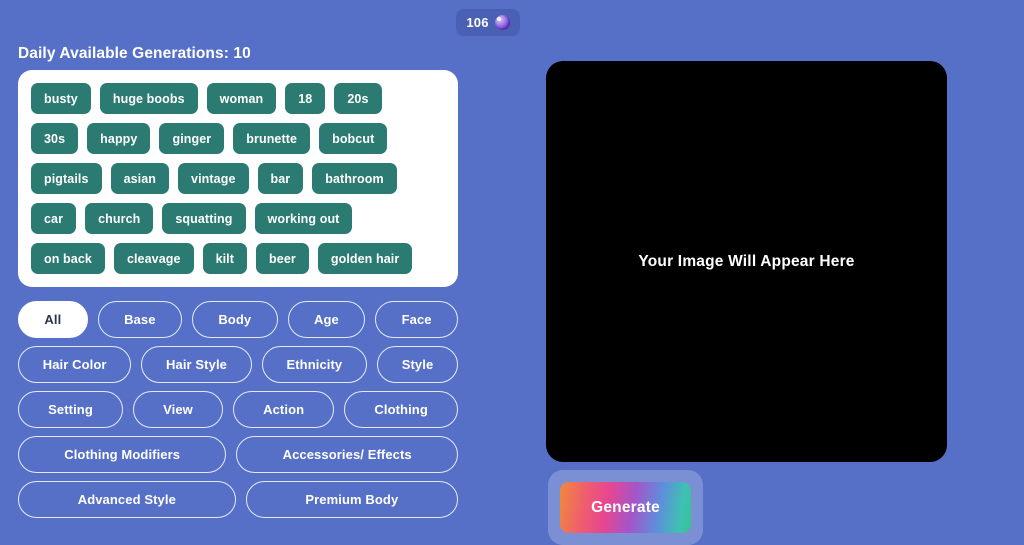 Image resolution: width=1024 pixels, height=545 pixels. What do you see at coordinates (213, 178) in the screenshot?
I see `tag-chip: vintage` at bounding box center [213, 178].